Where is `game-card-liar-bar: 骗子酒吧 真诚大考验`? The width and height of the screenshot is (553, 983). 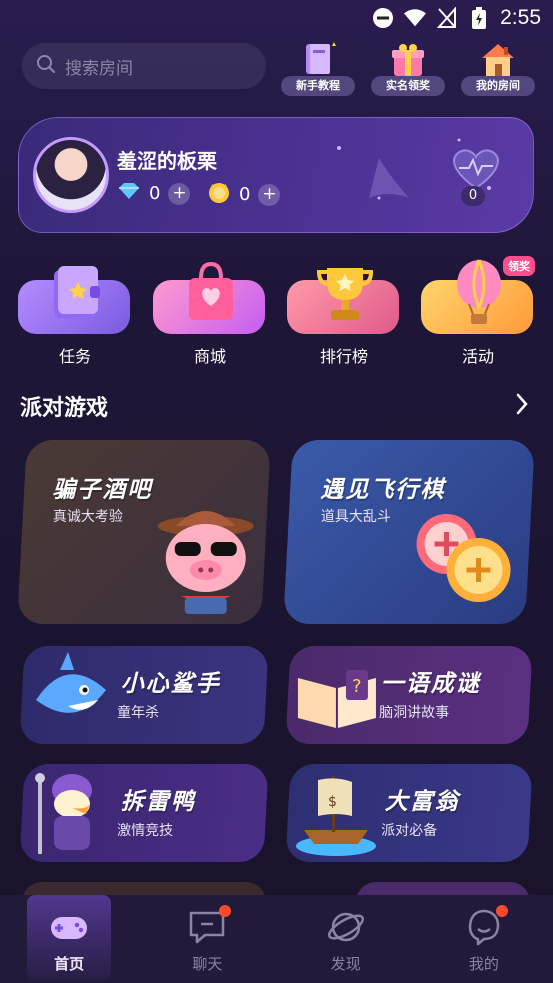 game-card-liar-bar: 骗子酒吧 真诚大考验 is located at coordinates (144, 532).